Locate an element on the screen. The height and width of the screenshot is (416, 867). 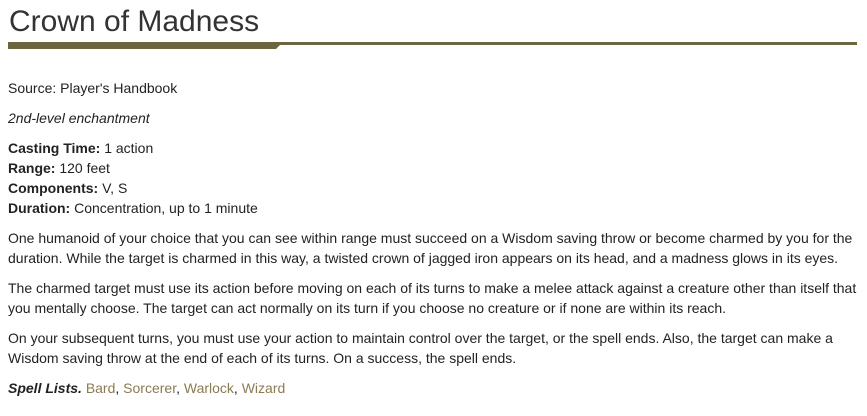
property-key: Range: is located at coordinates (32, 168).